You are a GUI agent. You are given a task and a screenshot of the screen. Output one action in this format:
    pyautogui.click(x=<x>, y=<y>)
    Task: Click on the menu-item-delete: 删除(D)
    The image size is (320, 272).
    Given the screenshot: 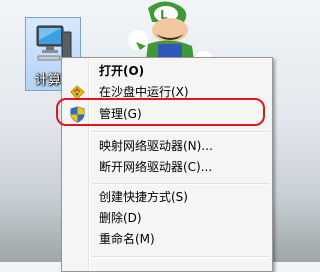 What is the action you would take?
    pyautogui.click(x=167, y=218)
    